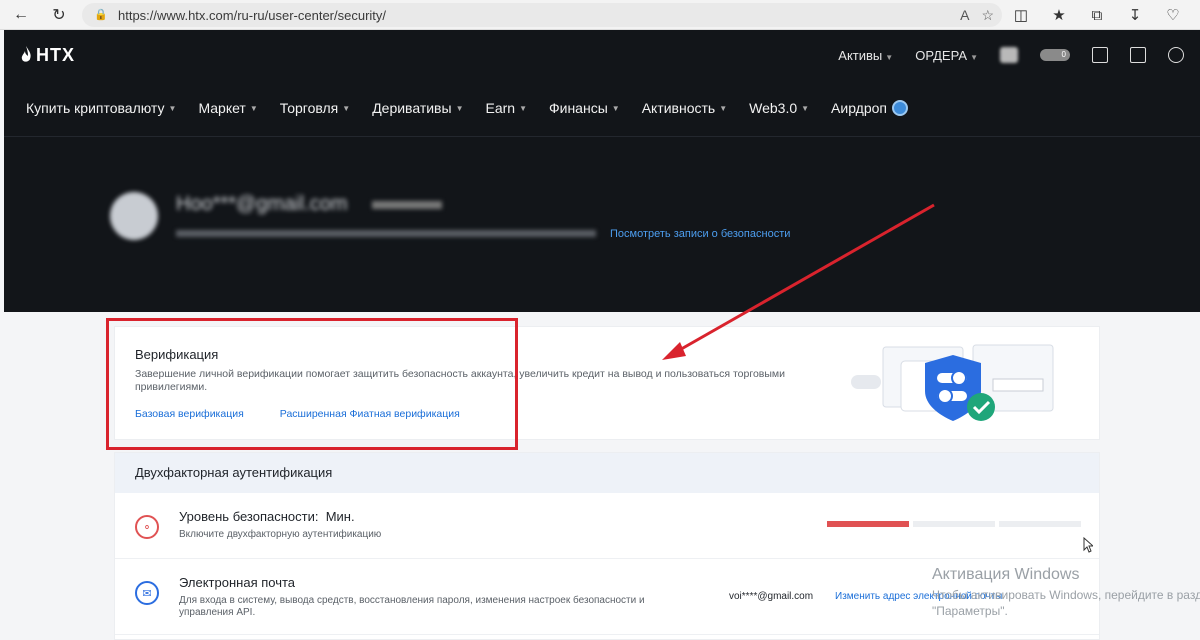 The width and height of the screenshot is (1200, 640). I want to click on nav-activity: Активность ▼, so click(684, 108).